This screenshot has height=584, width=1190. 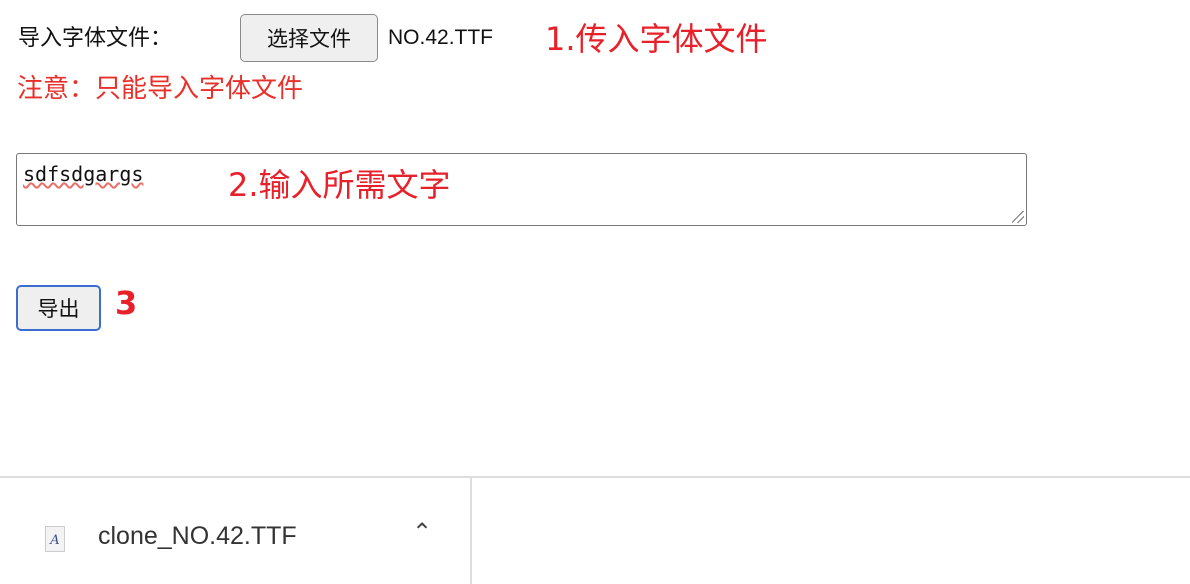 What do you see at coordinates (58, 308) in the screenshot?
I see `export-button: 导出` at bounding box center [58, 308].